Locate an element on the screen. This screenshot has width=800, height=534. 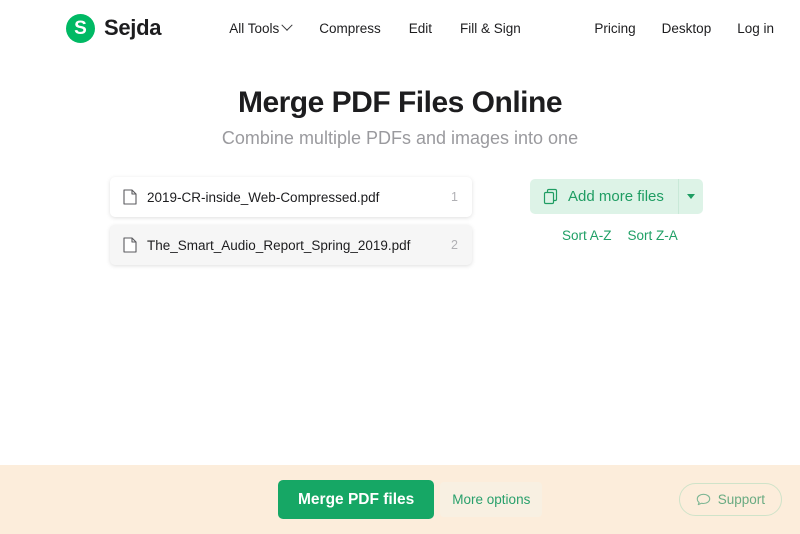
bottom-action-bar: Merge PDF files More options Support is located at coordinates (400, 499).